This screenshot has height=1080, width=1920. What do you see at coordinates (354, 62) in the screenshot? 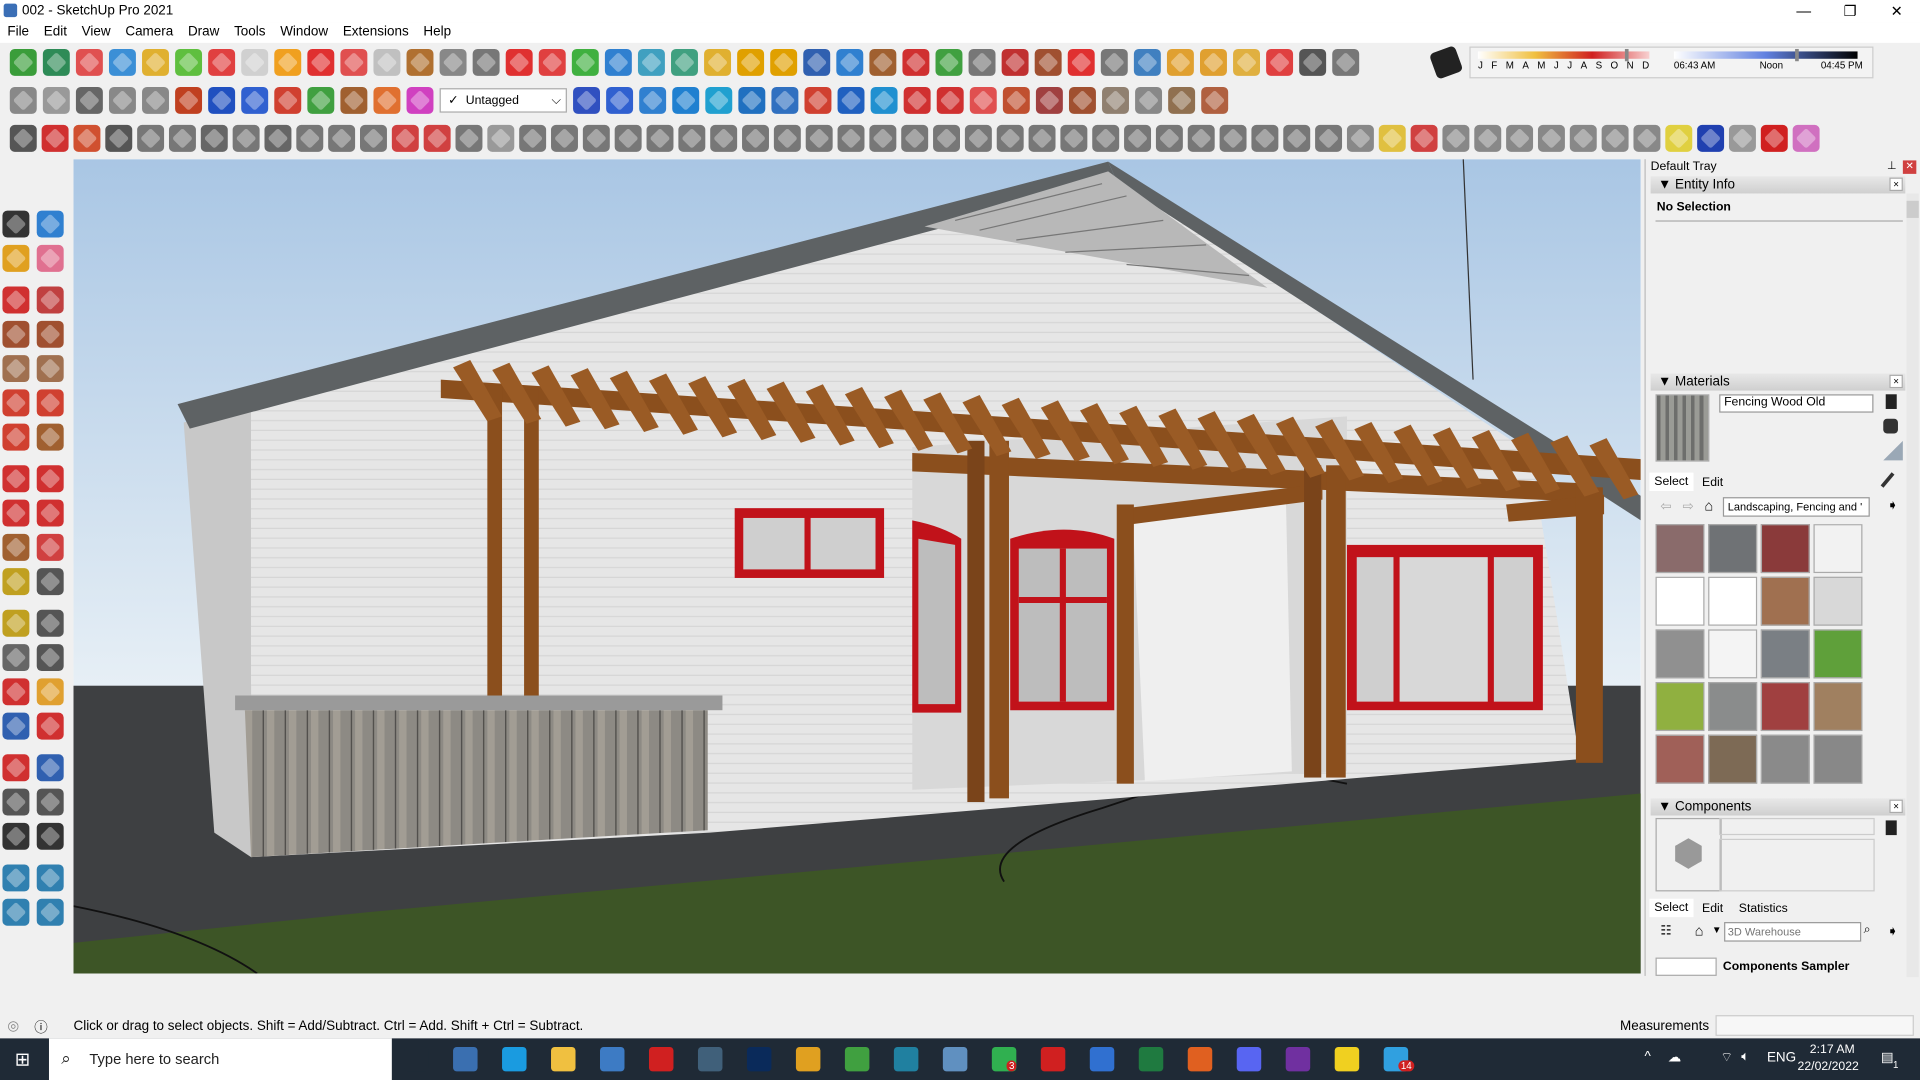
I see `display-section-icon` at bounding box center [354, 62].